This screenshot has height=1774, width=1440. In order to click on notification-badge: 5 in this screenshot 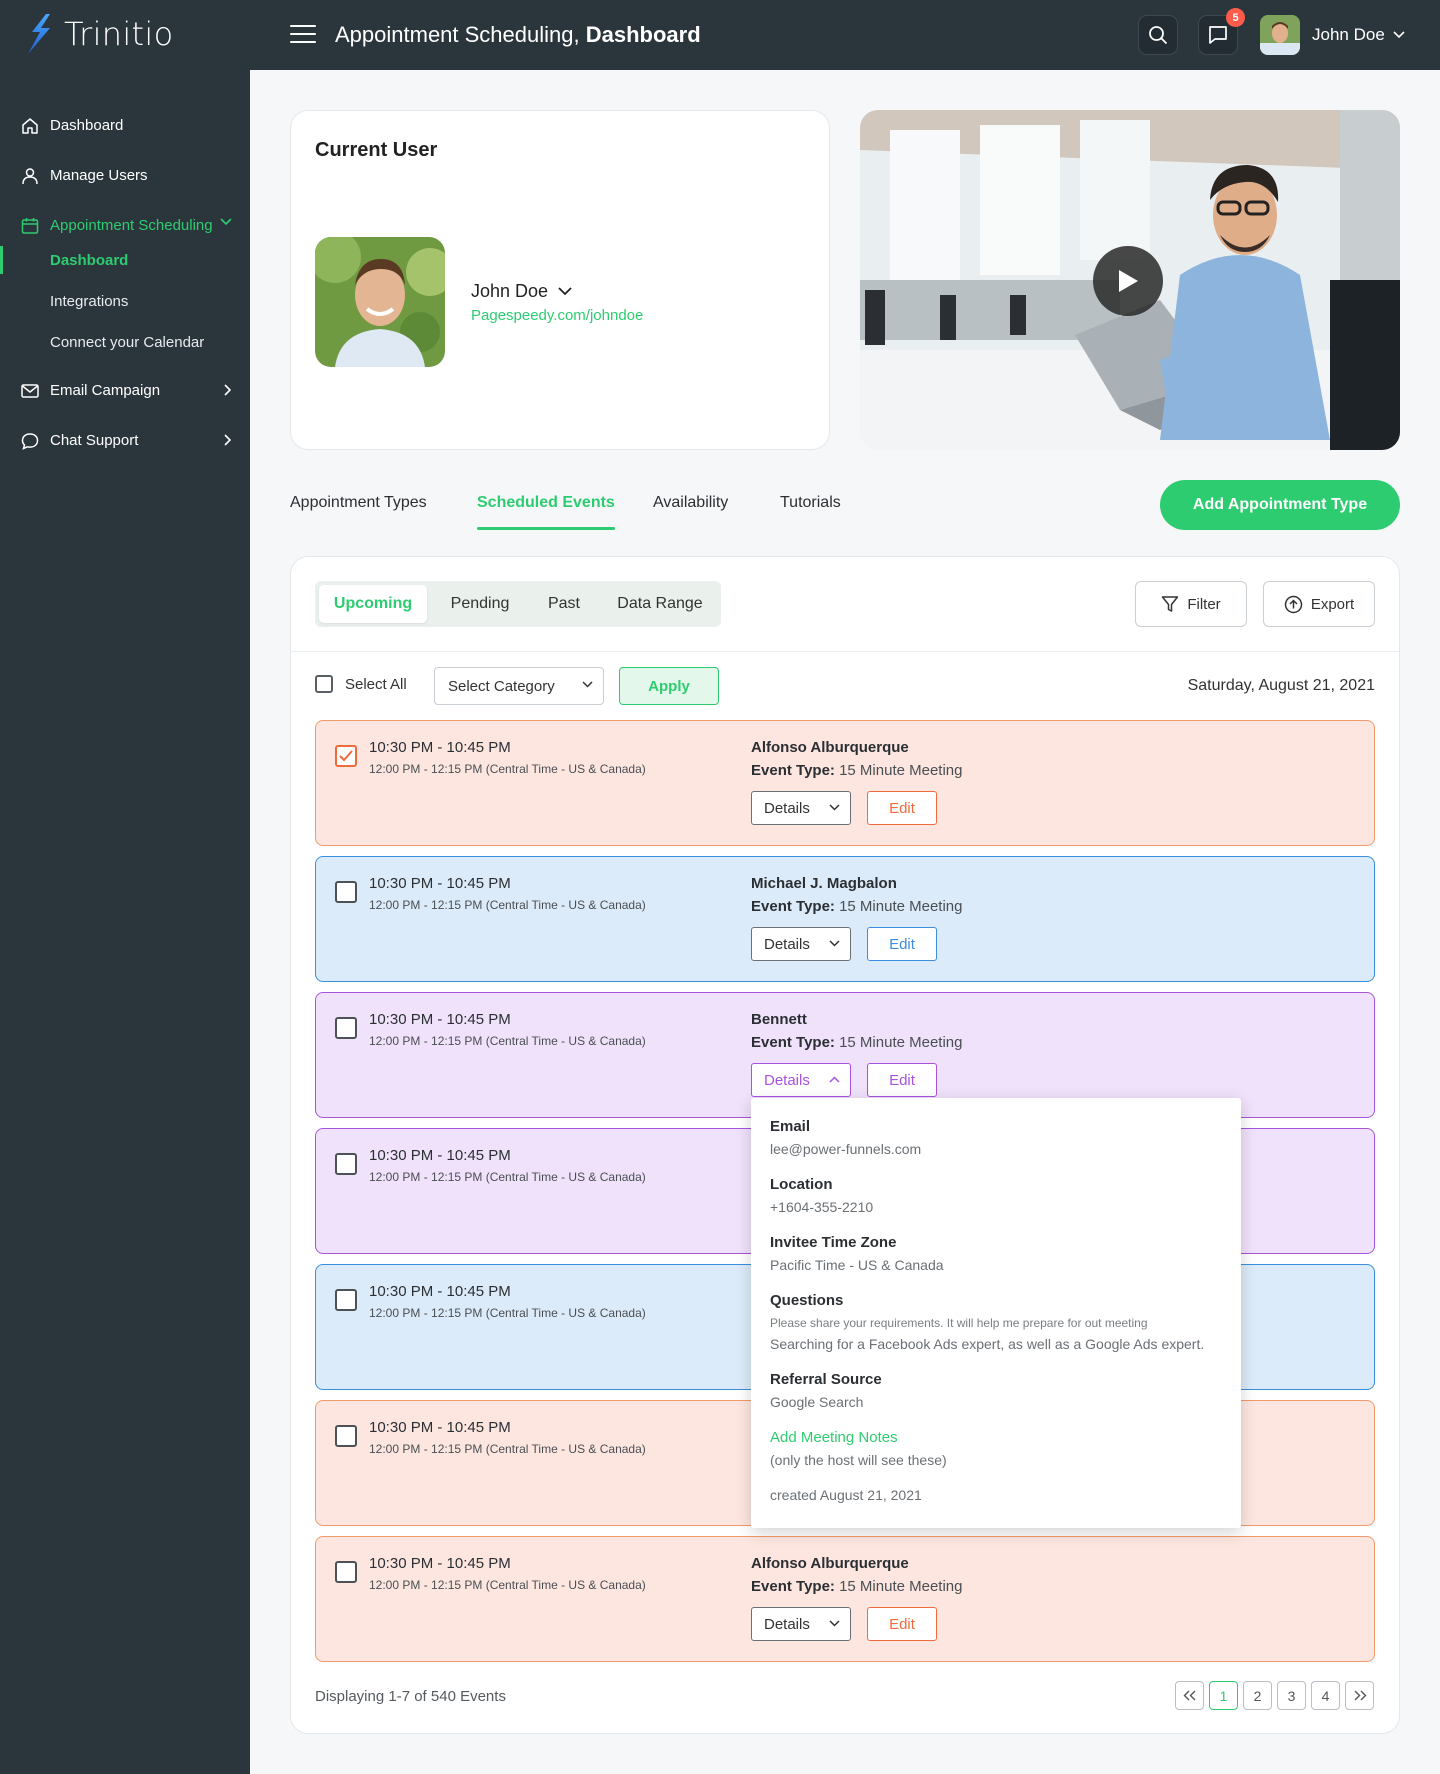, I will do `click(1235, 17)`.